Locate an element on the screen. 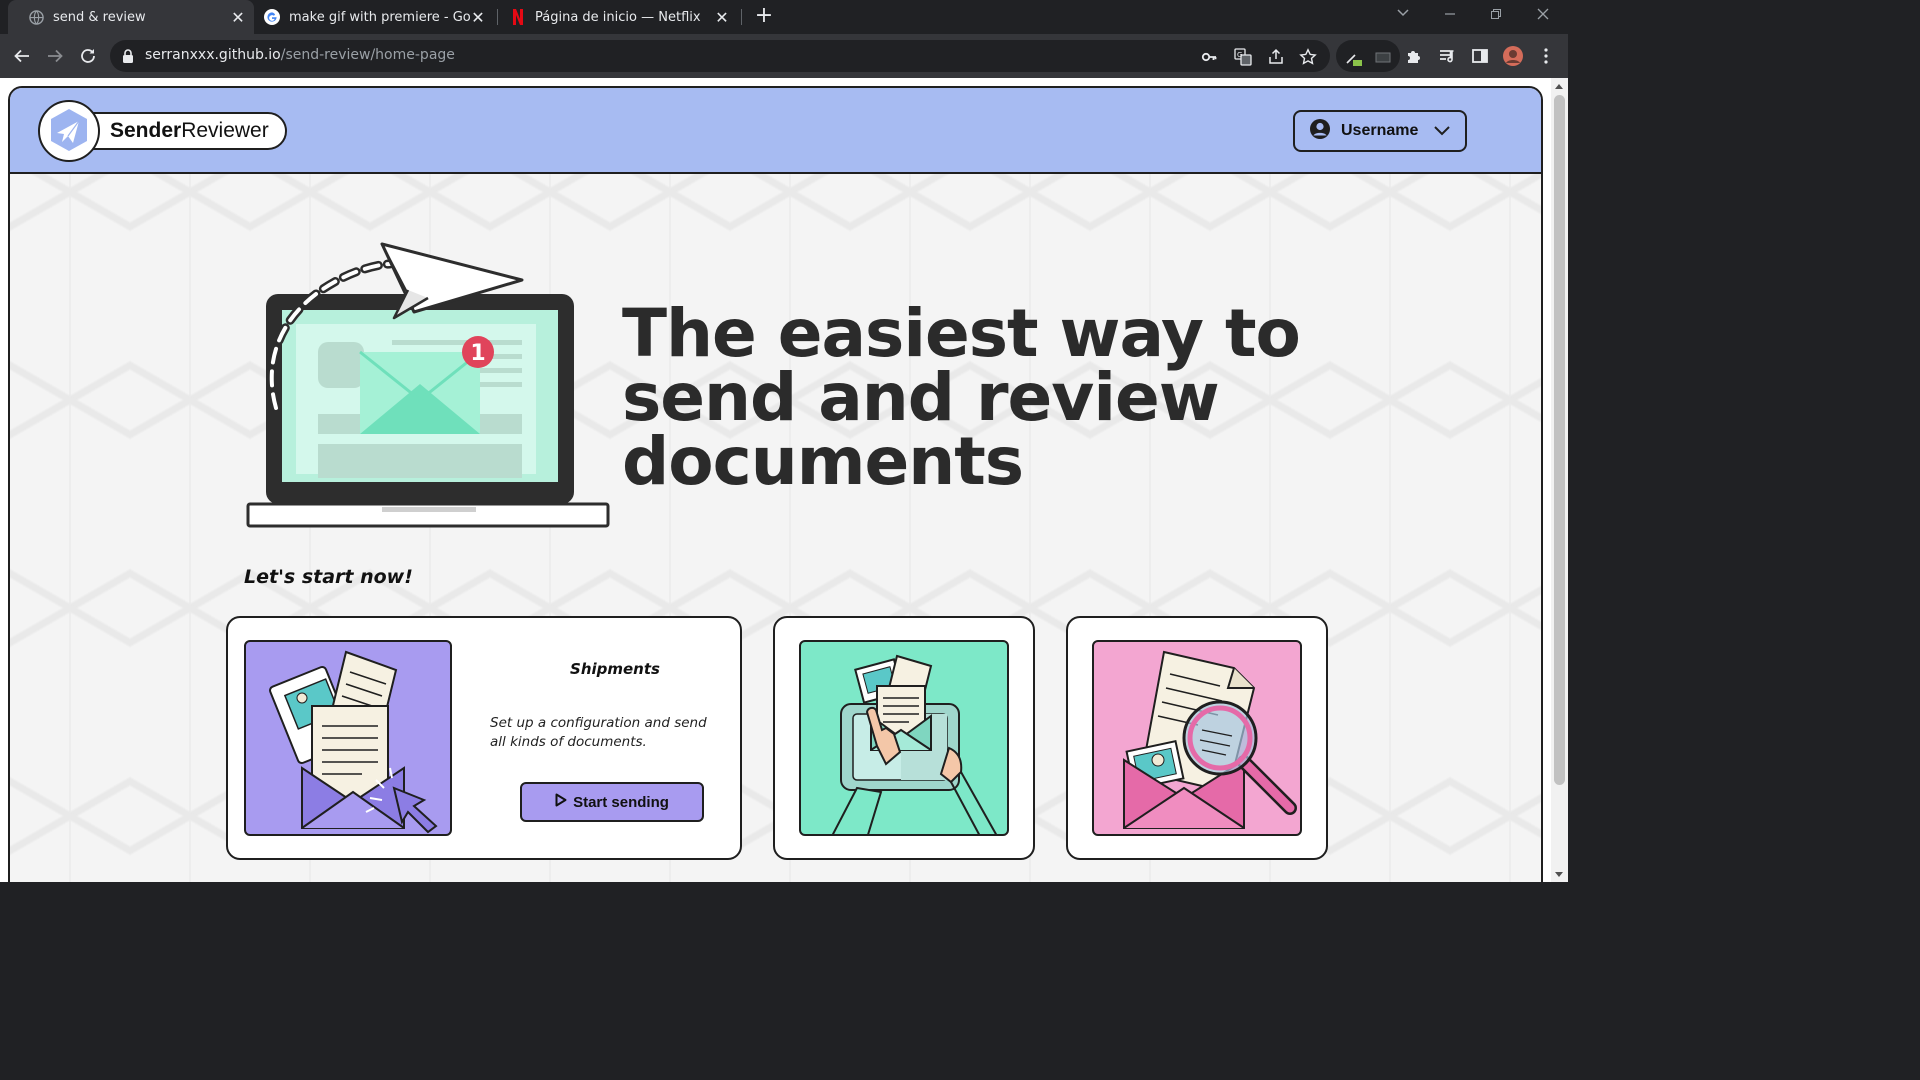 The width and height of the screenshot is (1920, 1080). page-scrollbar is located at coordinates (1559, 480).